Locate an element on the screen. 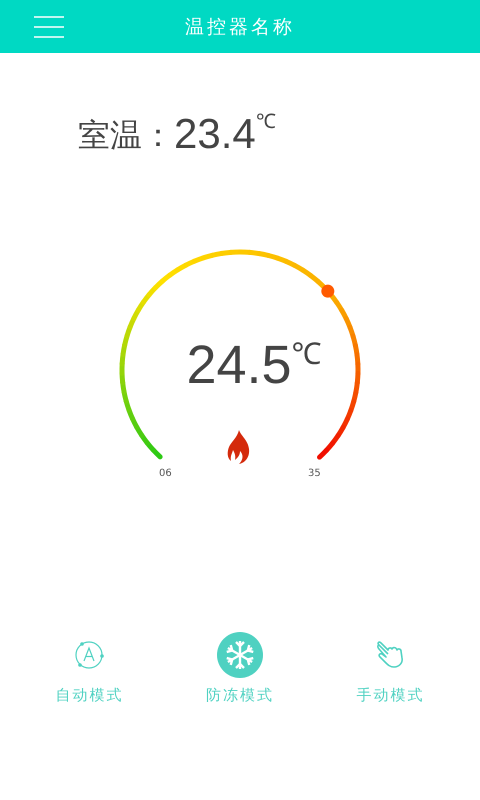 This screenshot has width=480, height=800. mode-button: 手动模式 is located at coordinates (391, 668).